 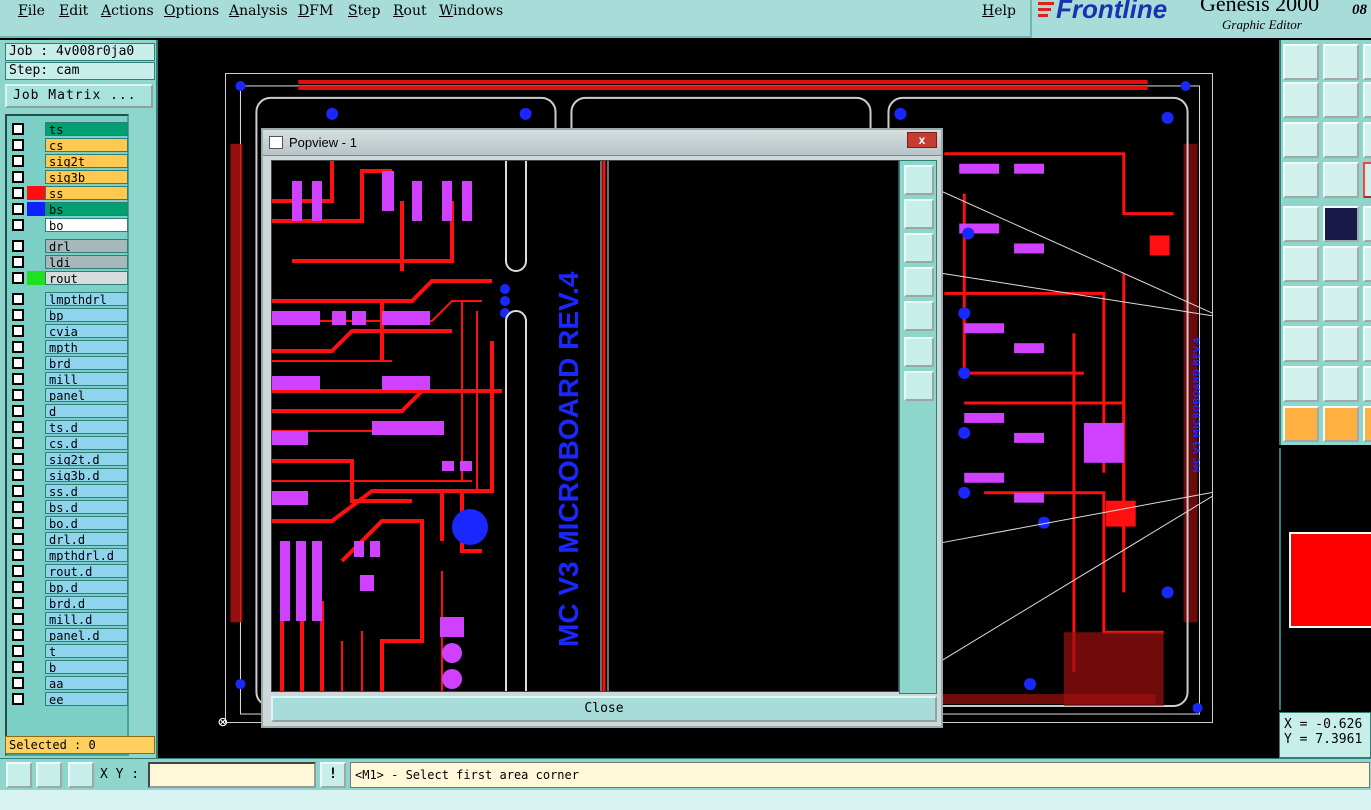 I want to click on layer-row: lmpthdrl, so click(x=68, y=299).